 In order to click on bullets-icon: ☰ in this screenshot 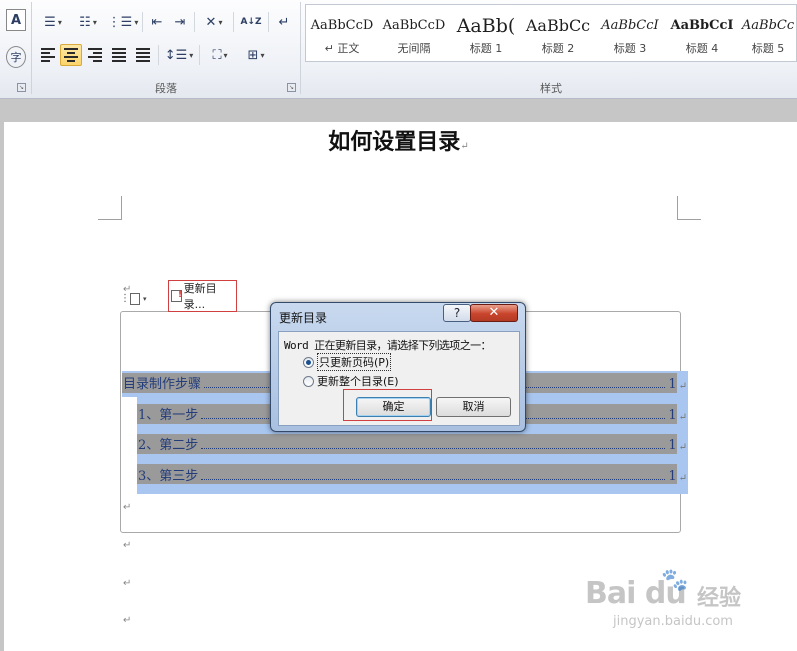, I will do `click(50, 22)`.